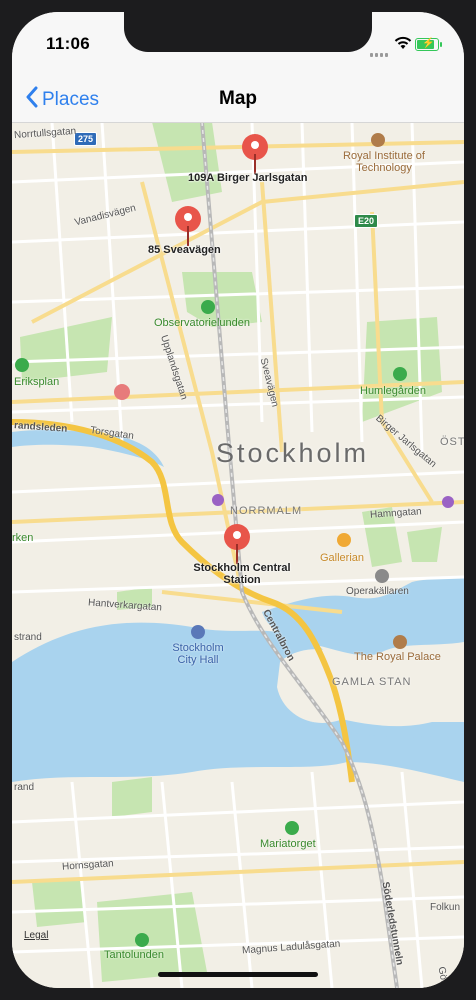  I want to click on route-shield: E20, so click(366, 221).